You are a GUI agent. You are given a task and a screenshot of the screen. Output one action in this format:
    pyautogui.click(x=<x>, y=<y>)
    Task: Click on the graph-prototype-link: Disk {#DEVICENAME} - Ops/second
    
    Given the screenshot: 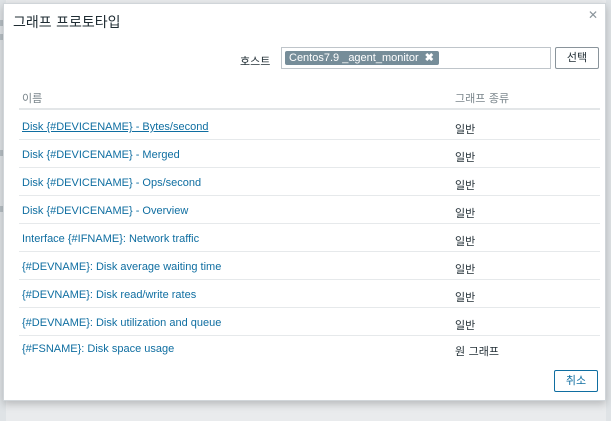 What is the action you would take?
    pyautogui.click(x=111, y=183)
    